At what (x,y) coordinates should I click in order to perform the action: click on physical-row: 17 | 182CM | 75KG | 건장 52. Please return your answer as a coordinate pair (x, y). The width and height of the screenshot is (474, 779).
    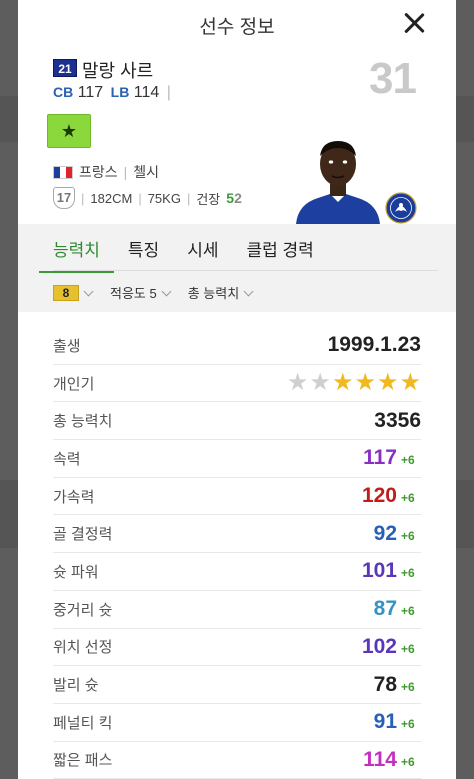
    Looking at the image, I should click on (147, 198).